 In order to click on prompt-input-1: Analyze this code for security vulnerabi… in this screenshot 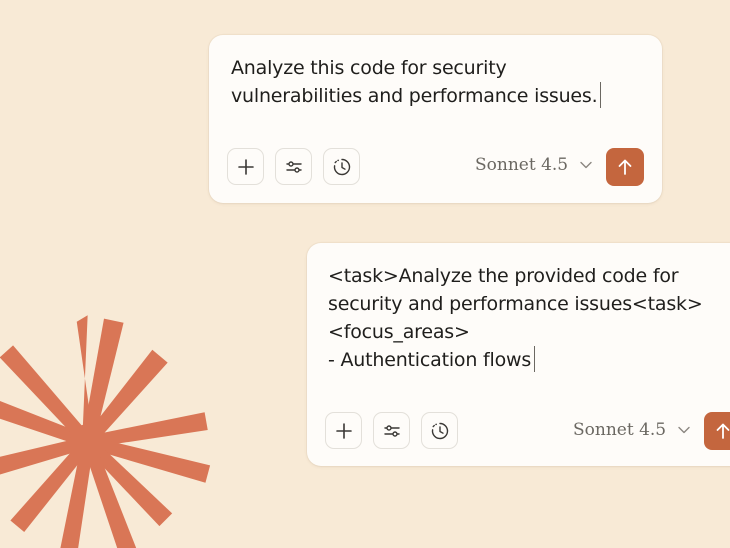, I will do `click(431, 82)`.